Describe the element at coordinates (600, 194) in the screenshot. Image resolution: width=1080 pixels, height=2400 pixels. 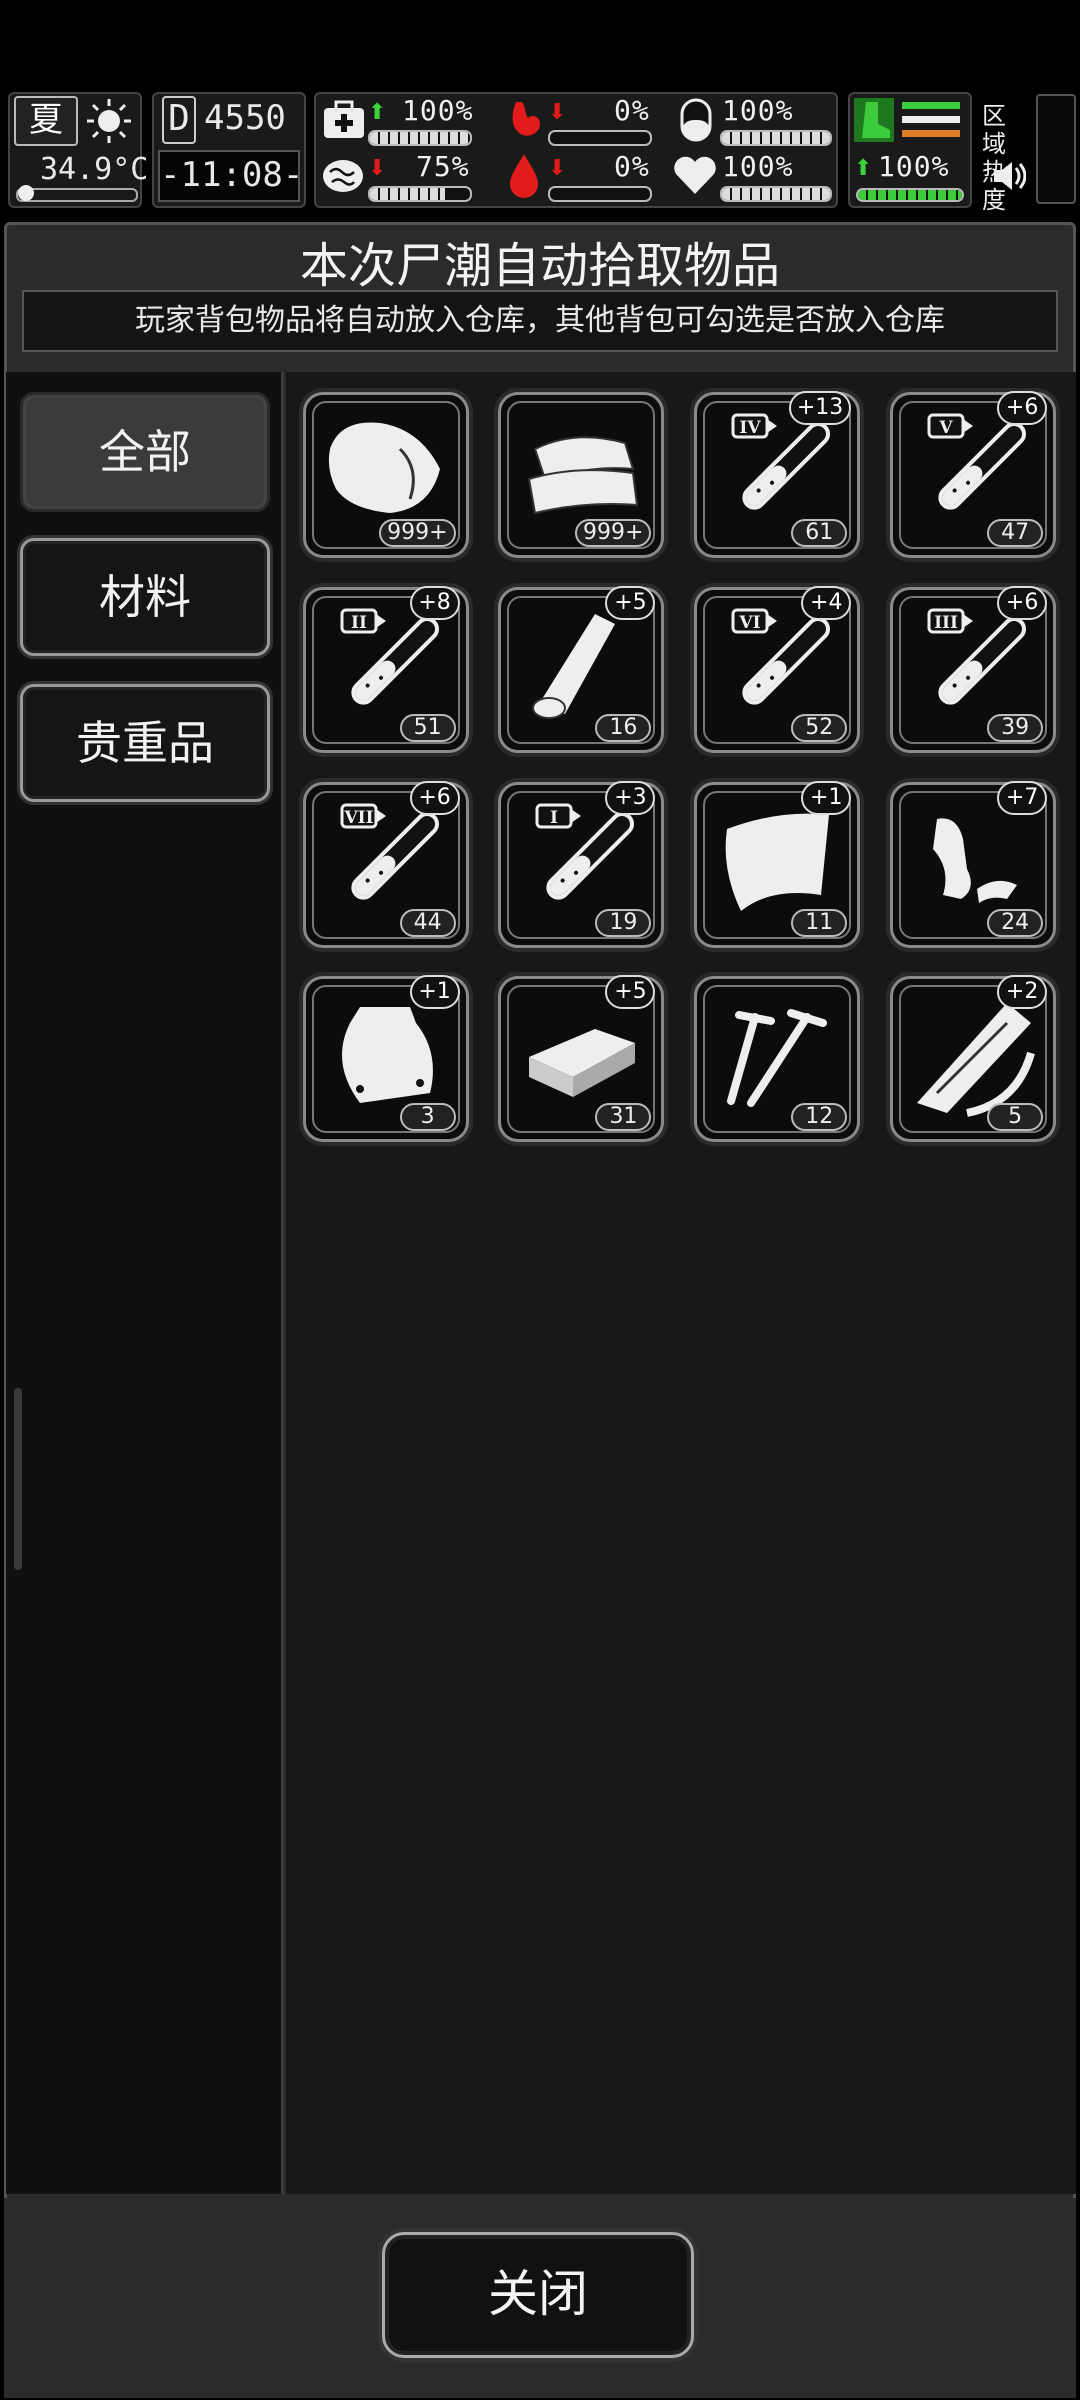
I see `blood-bar` at that location.